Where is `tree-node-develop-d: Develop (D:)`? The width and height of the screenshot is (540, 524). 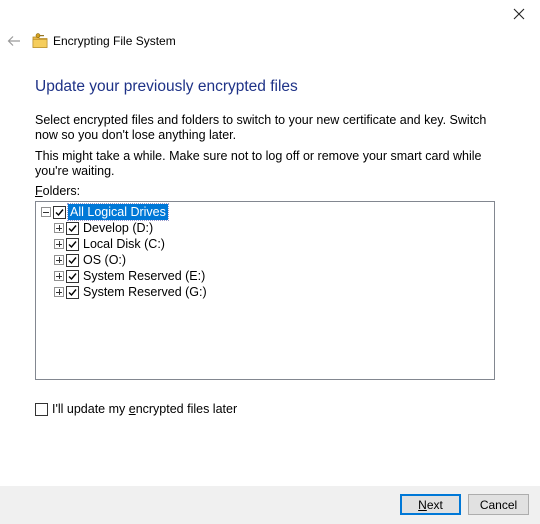 tree-node-develop-d: Develop (D:) is located at coordinates (104, 228).